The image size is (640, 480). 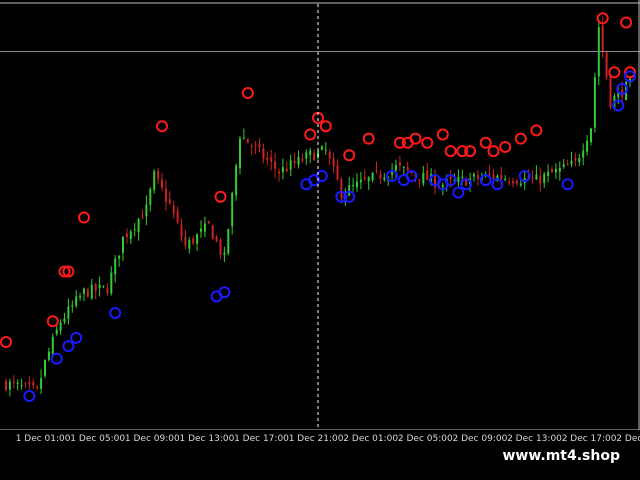 What do you see at coordinates (371, 439) in the screenshot?
I see `time-tick-label: 2 Dec 01:00` at bounding box center [371, 439].